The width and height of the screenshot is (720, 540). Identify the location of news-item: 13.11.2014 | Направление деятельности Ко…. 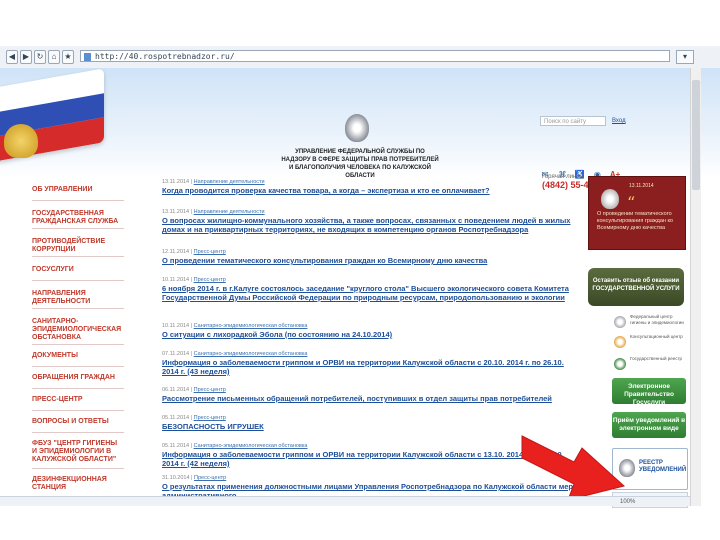
(371, 186).